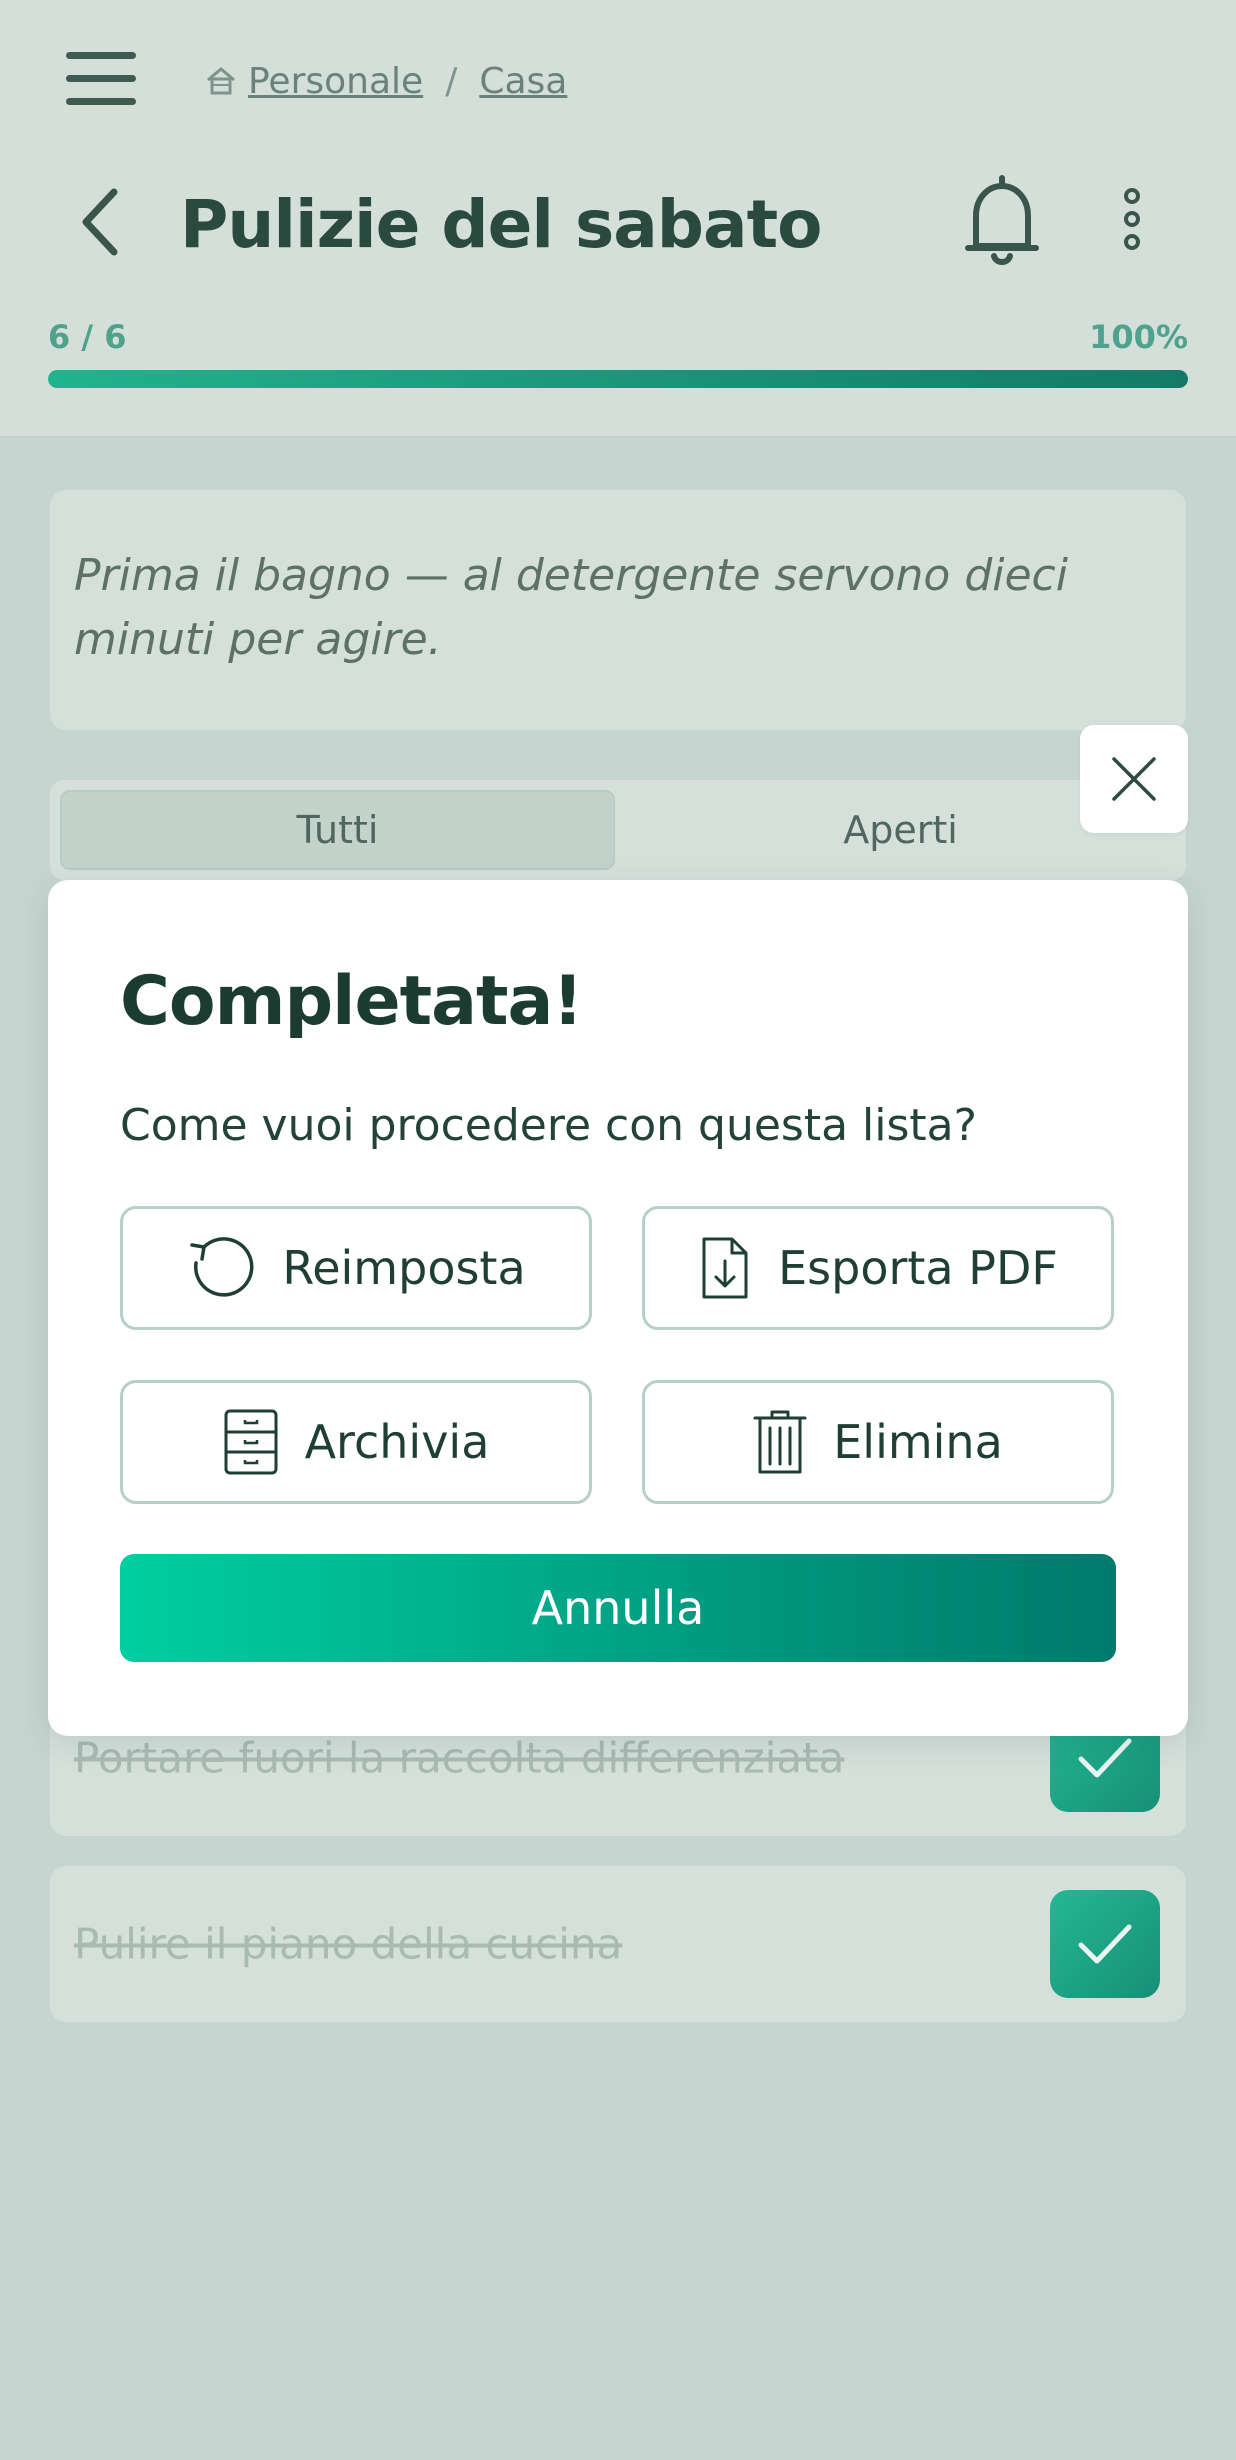 This screenshot has height=2460, width=1236. I want to click on page-title: Pulizie del sabato, so click(501, 224).